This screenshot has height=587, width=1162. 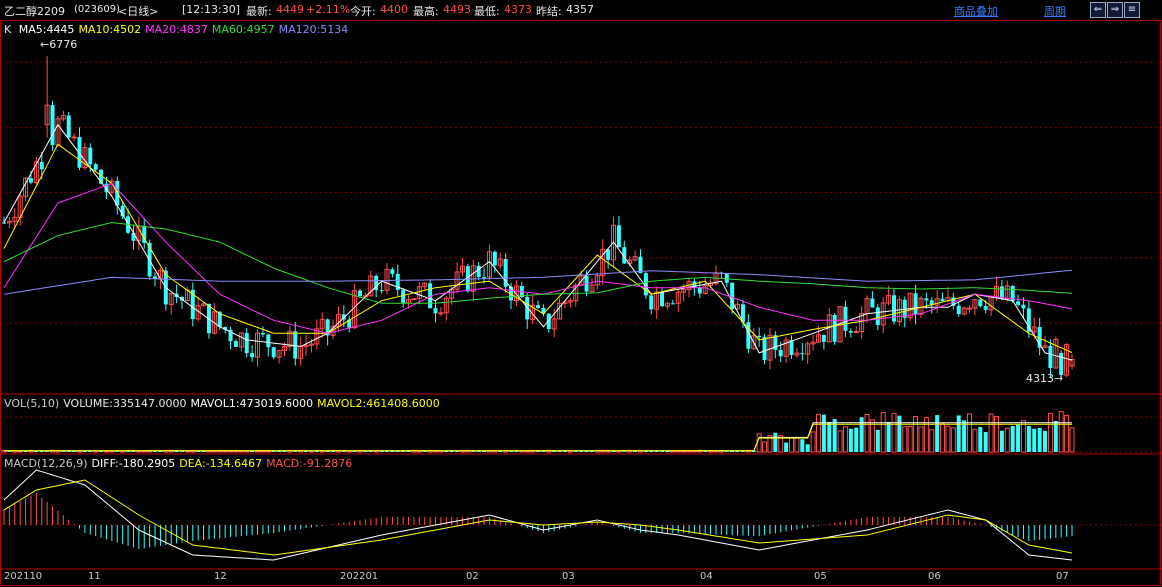 What do you see at coordinates (46, 463) in the screenshot?
I see `macd-title: MACD(12,26,9)` at bounding box center [46, 463].